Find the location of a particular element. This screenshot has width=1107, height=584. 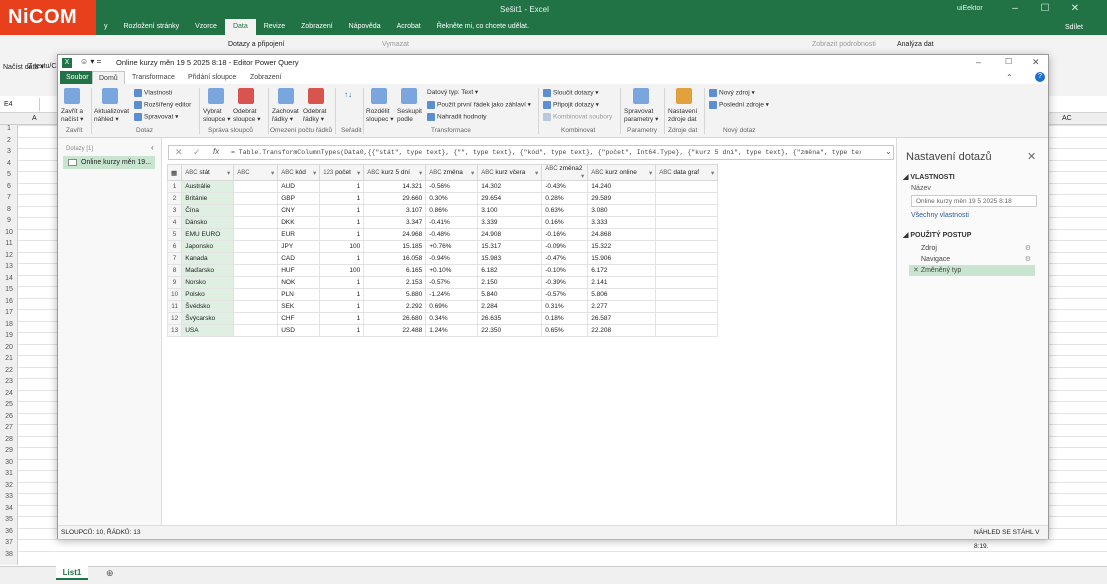

clear-button: Vymazat is located at coordinates (395, 44).